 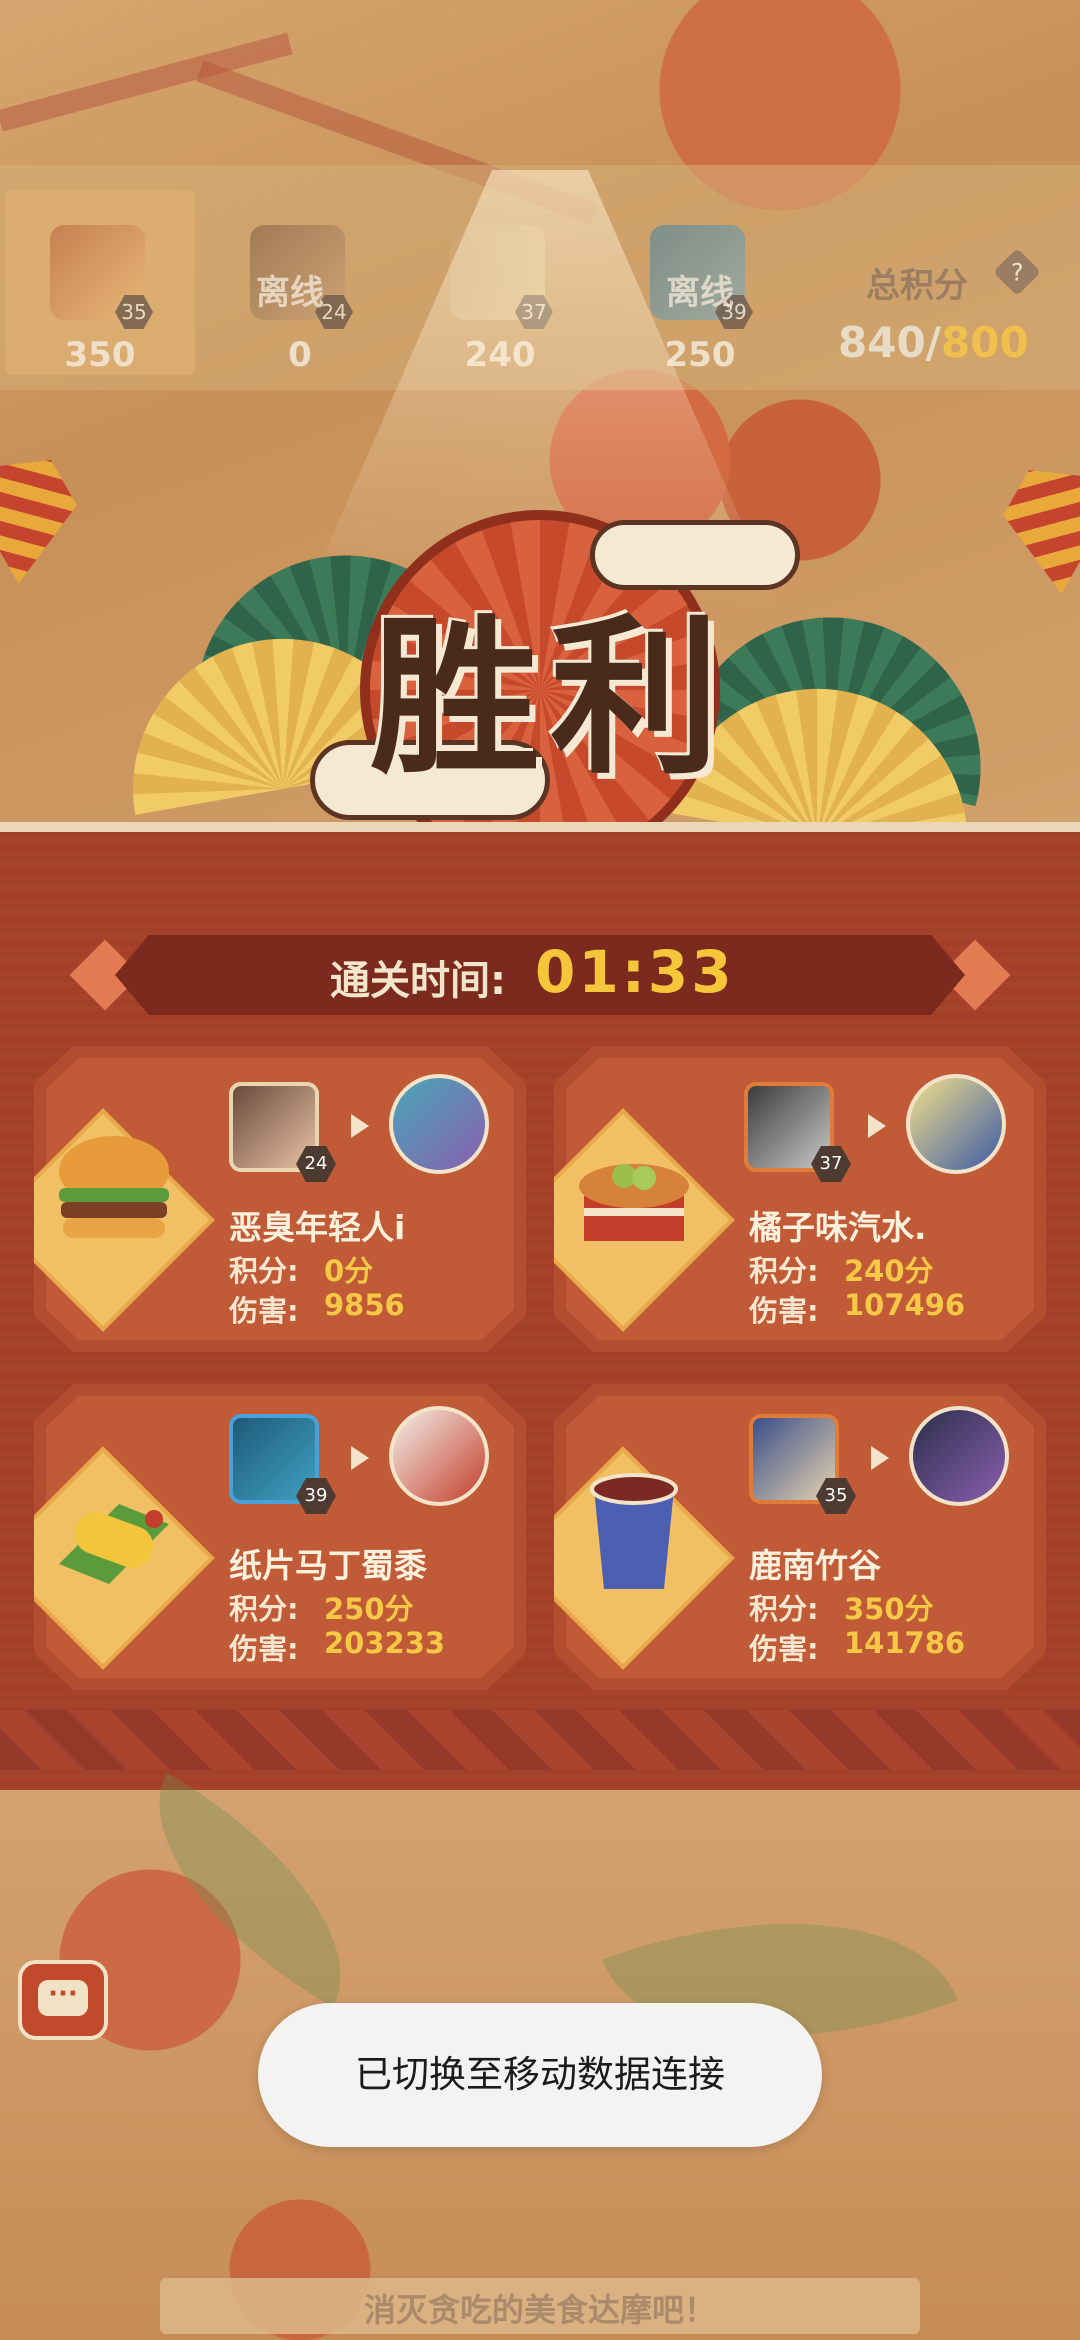 I want to click on score-value: 250分, so click(x=369, y=1609).